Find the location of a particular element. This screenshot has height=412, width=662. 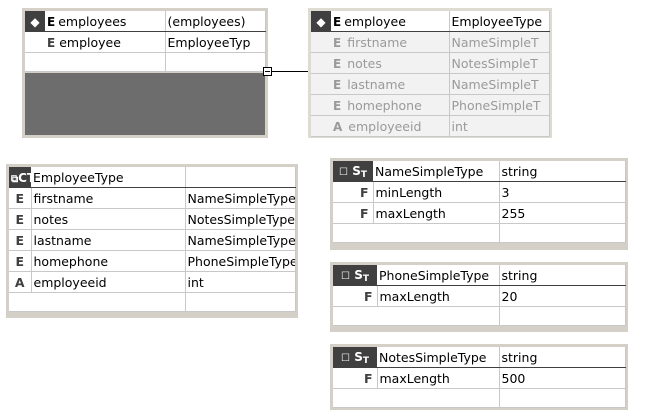

employees-header-row: ◆ Eemployees (employees) is located at coordinates (145, 21).